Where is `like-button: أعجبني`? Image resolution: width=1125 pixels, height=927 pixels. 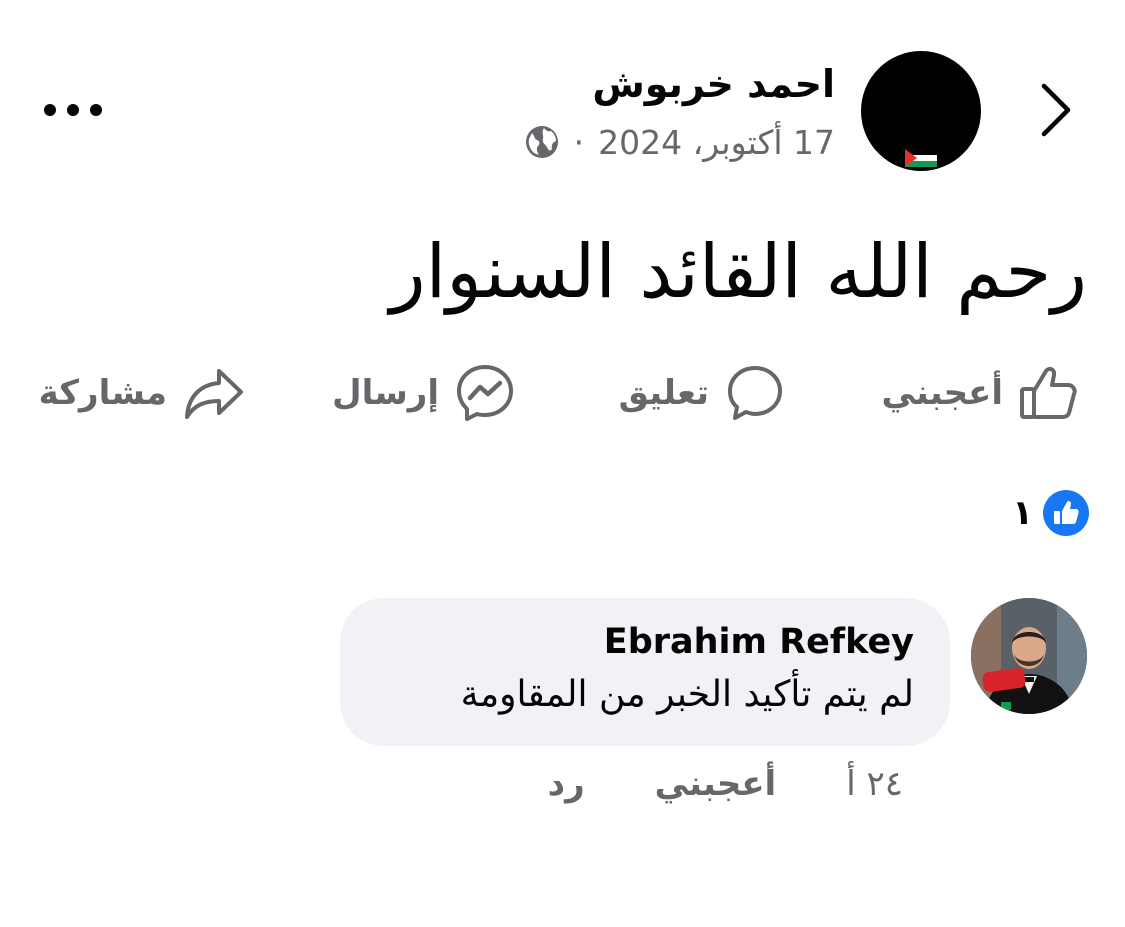 like-button: أعجبني is located at coordinates (979, 393).